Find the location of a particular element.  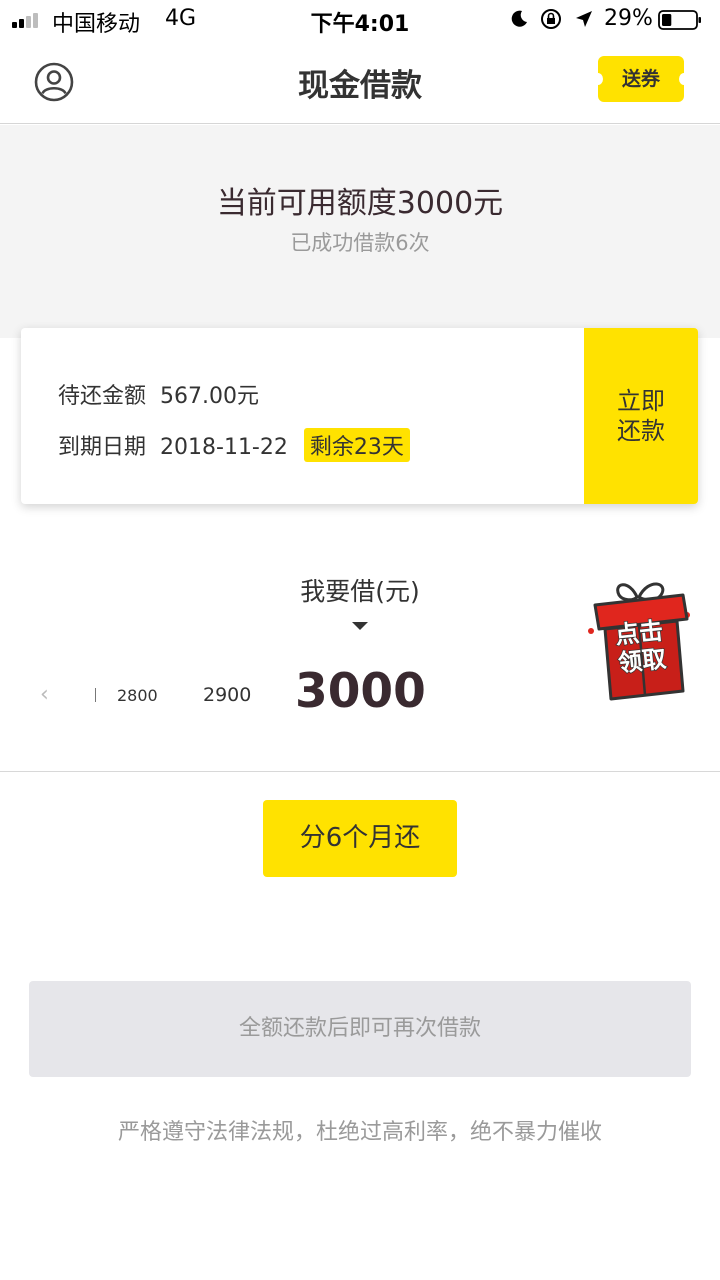

coupon-button: 送券 is located at coordinates (641, 79).